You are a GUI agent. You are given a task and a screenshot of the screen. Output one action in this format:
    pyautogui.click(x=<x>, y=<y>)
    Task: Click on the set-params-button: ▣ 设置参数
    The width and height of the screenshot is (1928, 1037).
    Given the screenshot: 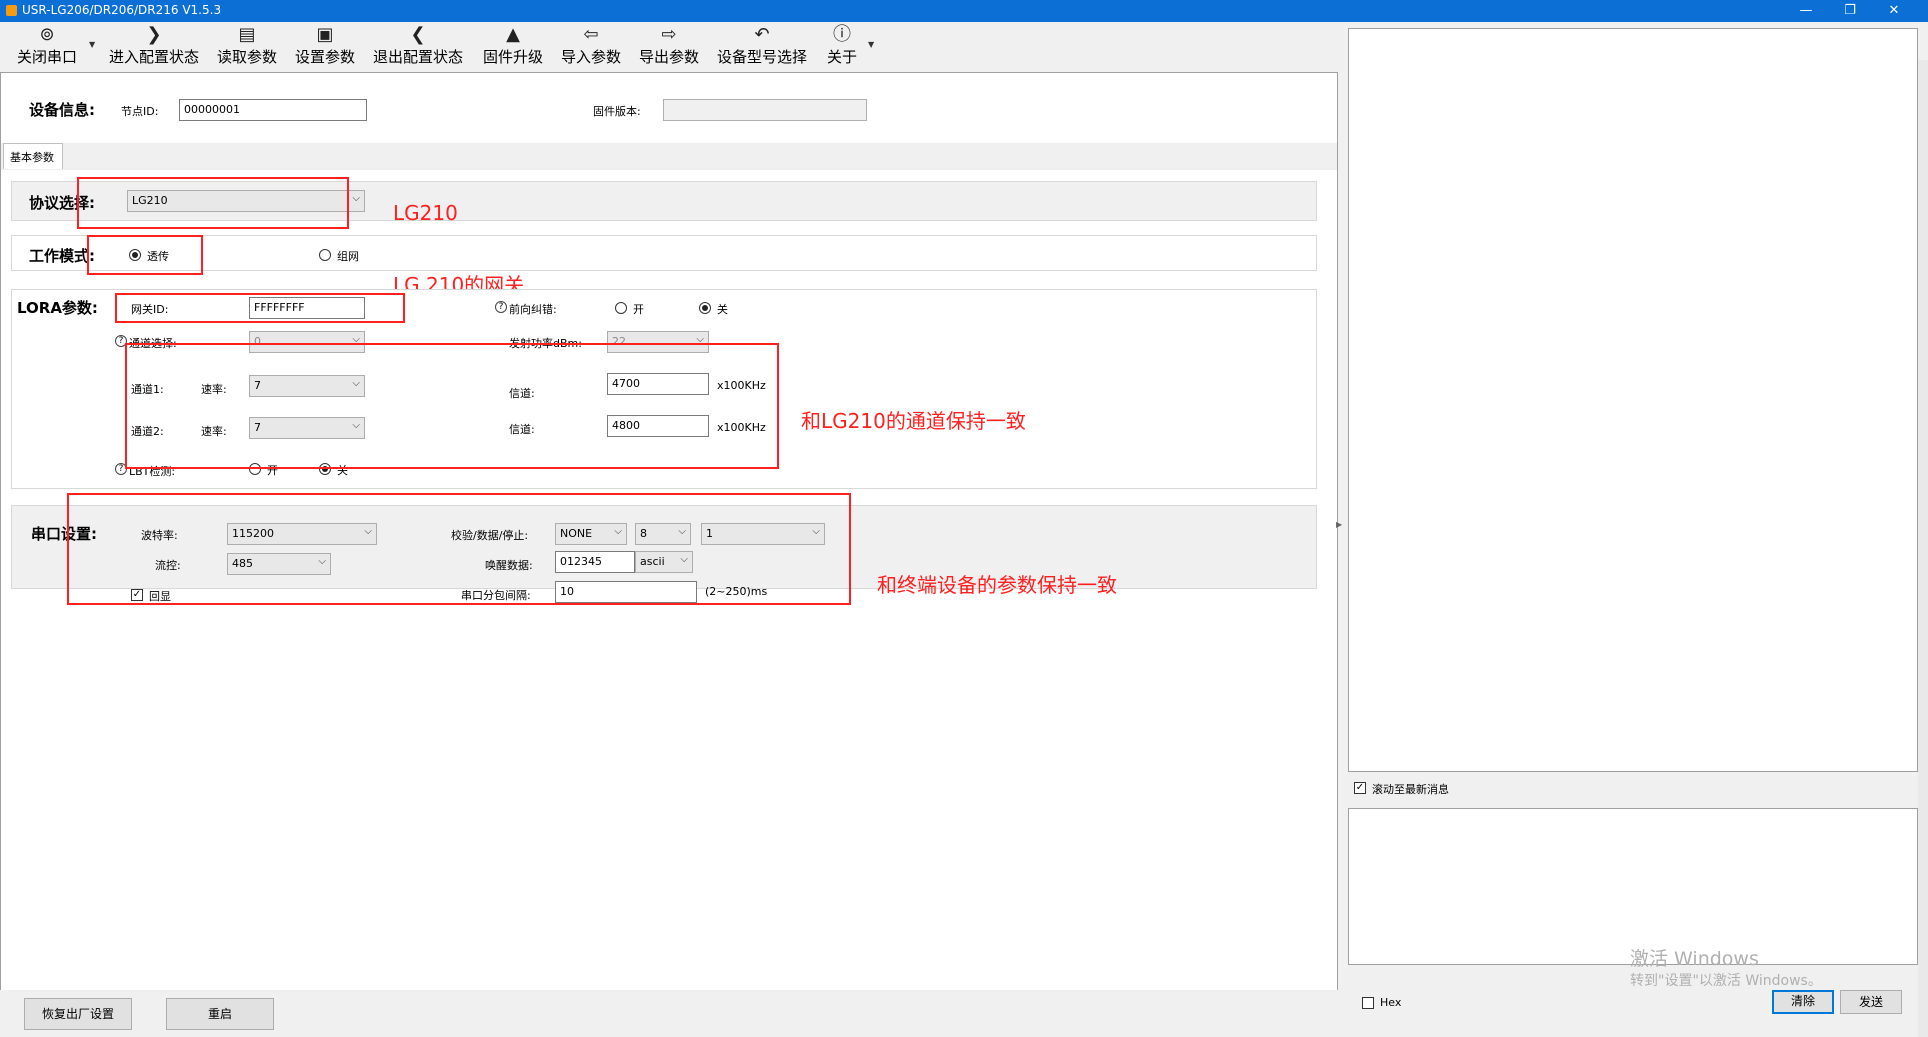 What is the action you would take?
    pyautogui.click(x=325, y=46)
    